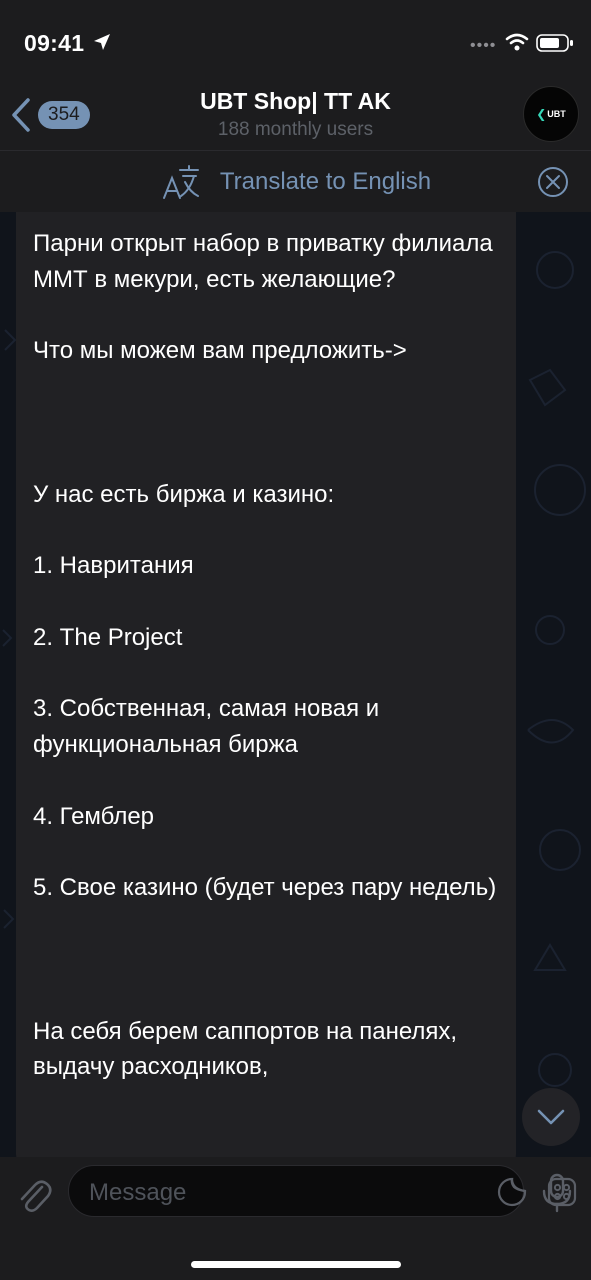 Image resolution: width=591 pixels, height=1280 pixels. What do you see at coordinates (517, 42) in the screenshot?
I see `wifi-icon` at bounding box center [517, 42].